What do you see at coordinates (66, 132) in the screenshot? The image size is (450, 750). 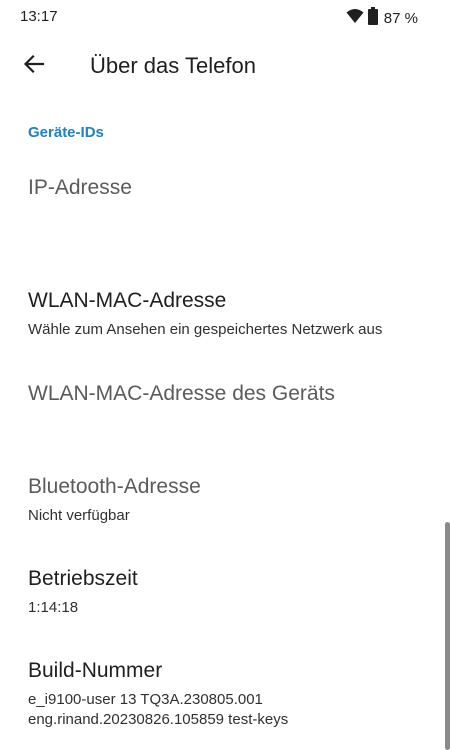 I see `section-header-device-ids: Geräte-IDs` at bounding box center [66, 132].